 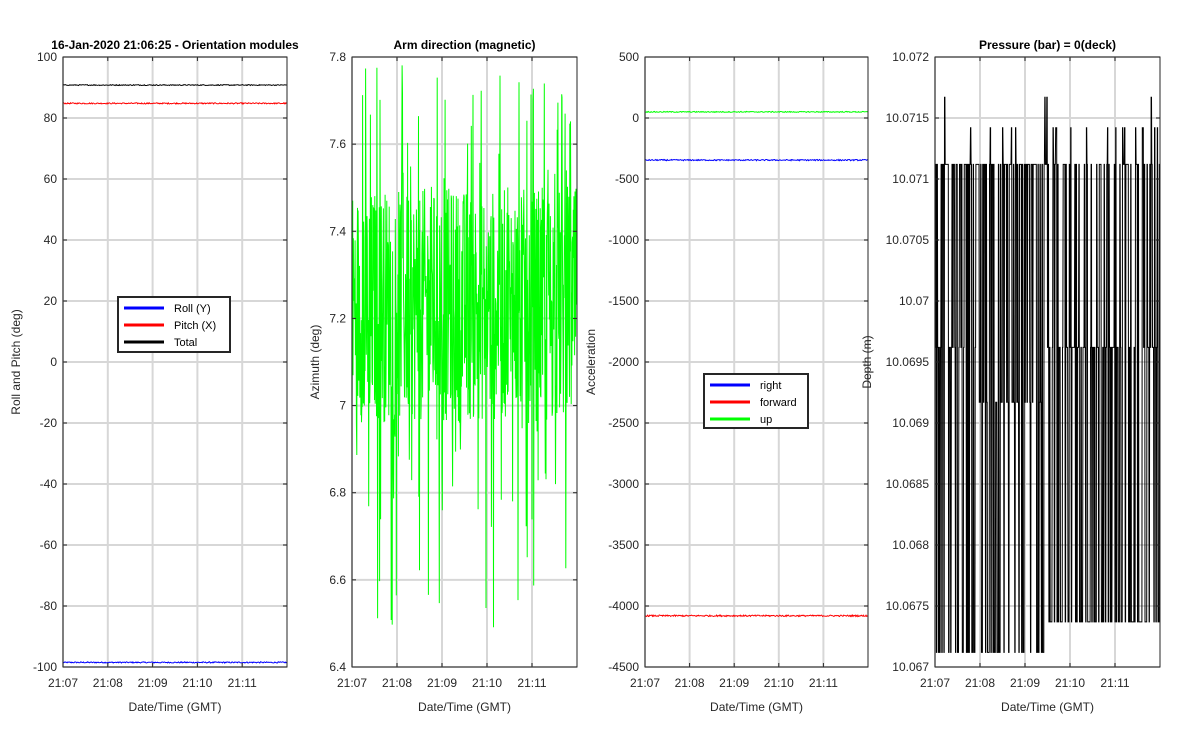 I want to click on y-tick-label: 80, so click(x=51, y=118).